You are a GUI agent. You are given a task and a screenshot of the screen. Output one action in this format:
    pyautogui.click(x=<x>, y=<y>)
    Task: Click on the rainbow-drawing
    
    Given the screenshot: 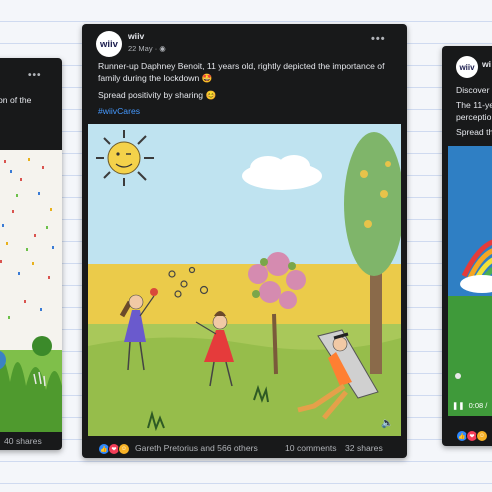 What is the action you would take?
    pyautogui.click(x=470, y=281)
    